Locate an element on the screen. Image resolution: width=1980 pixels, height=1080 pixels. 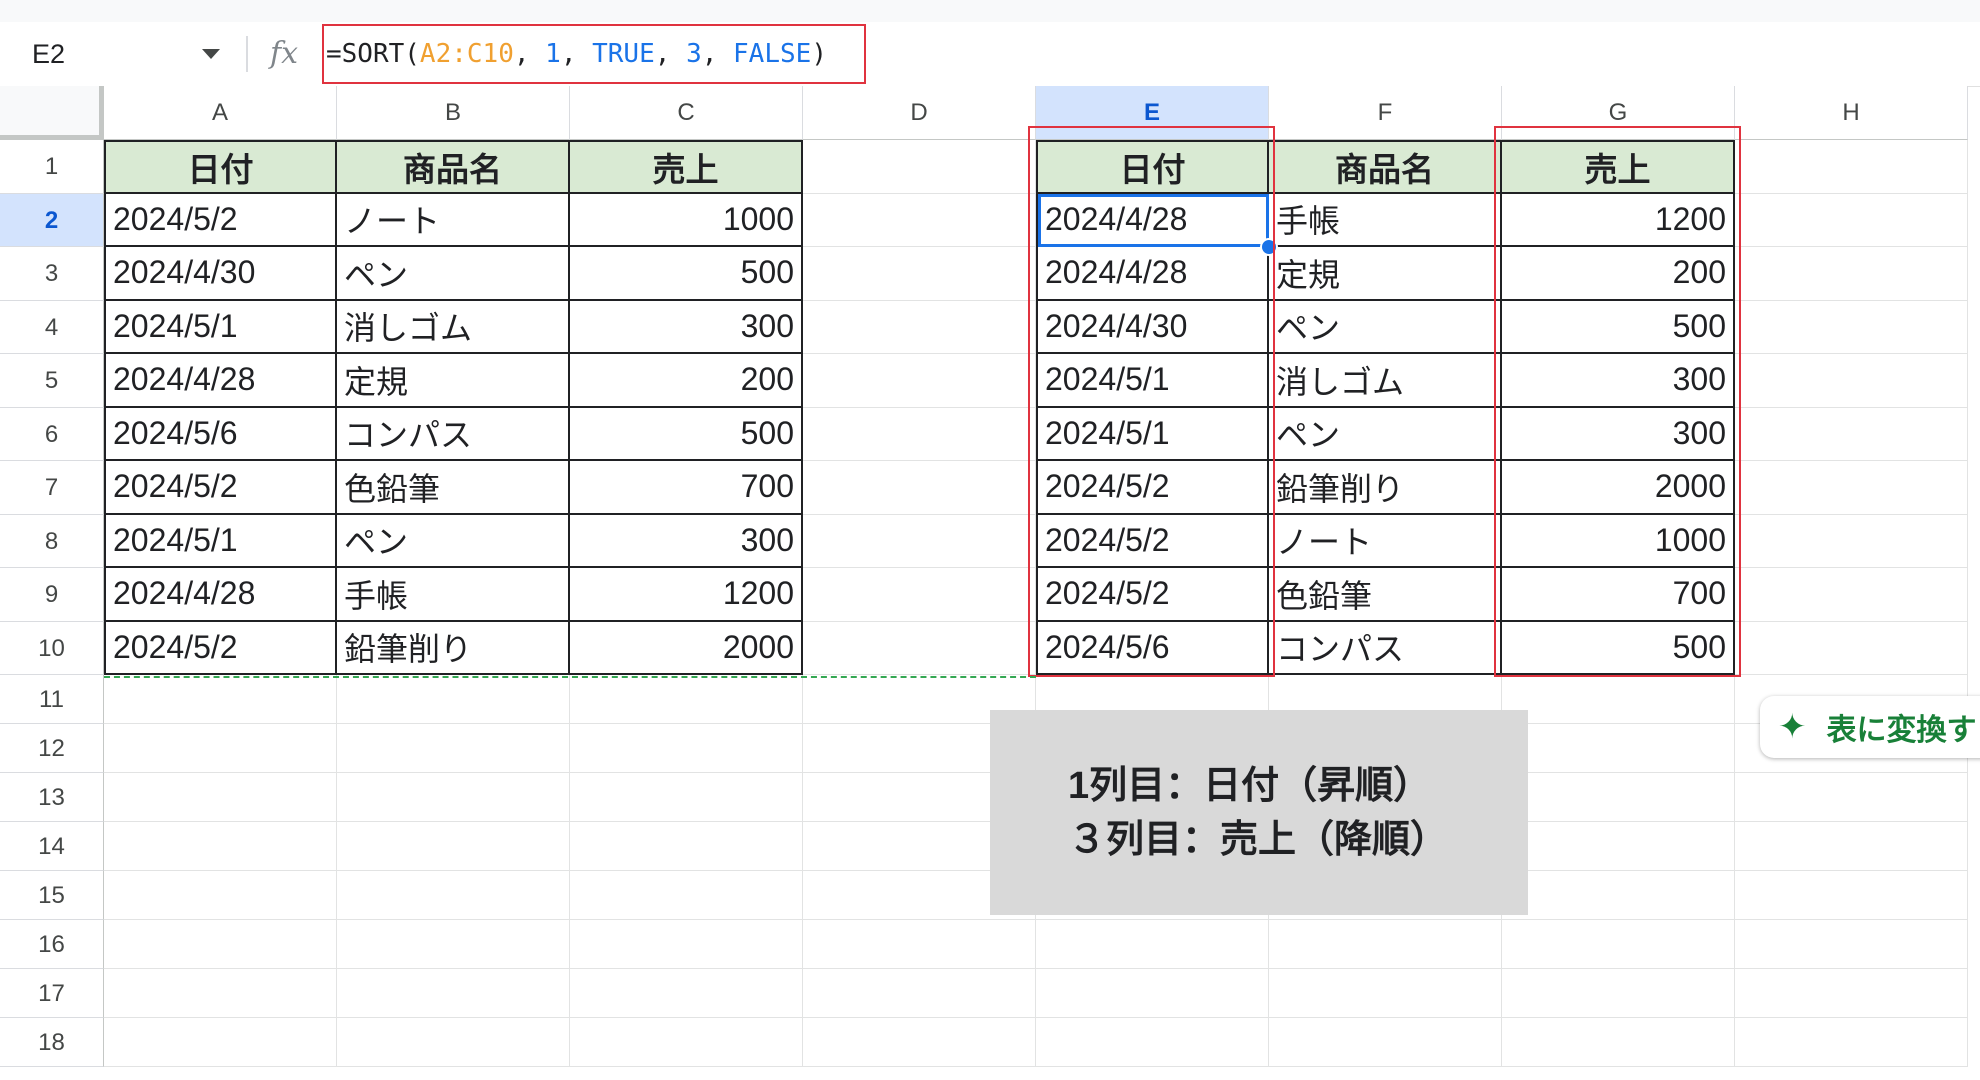
sorted-table-cell: 2000 is located at coordinates (1618, 488).